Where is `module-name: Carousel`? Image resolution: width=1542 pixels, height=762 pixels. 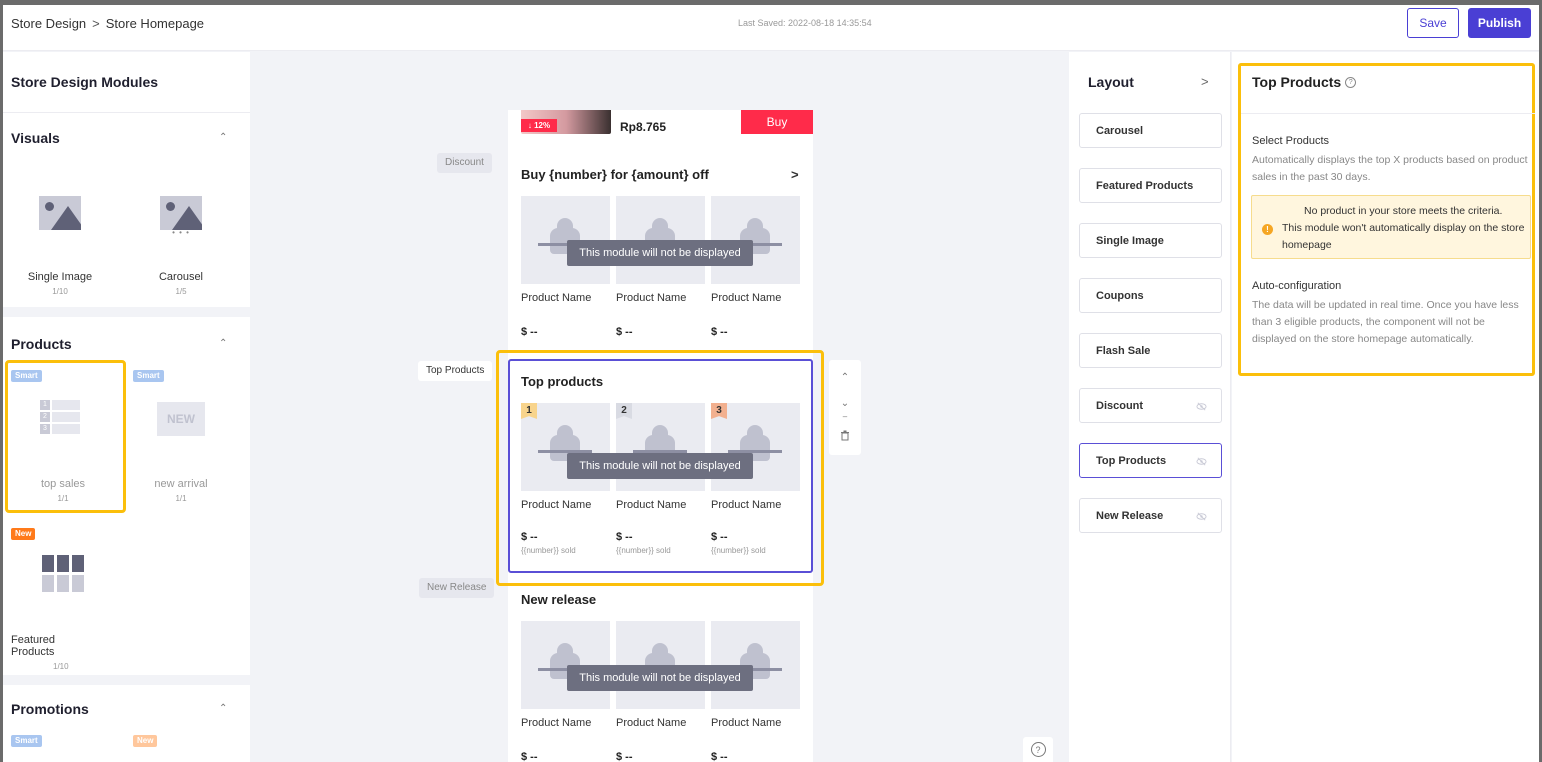
module-name: Carousel is located at coordinates (181, 277).